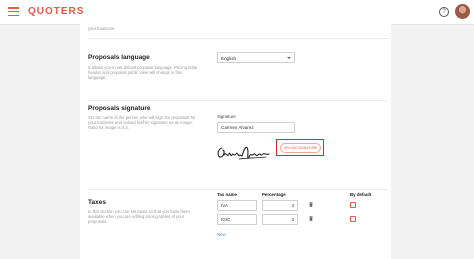  Describe the element at coordinates (119, 57) in the screenshot. I see `language-section-title: Proposals language` at that location.